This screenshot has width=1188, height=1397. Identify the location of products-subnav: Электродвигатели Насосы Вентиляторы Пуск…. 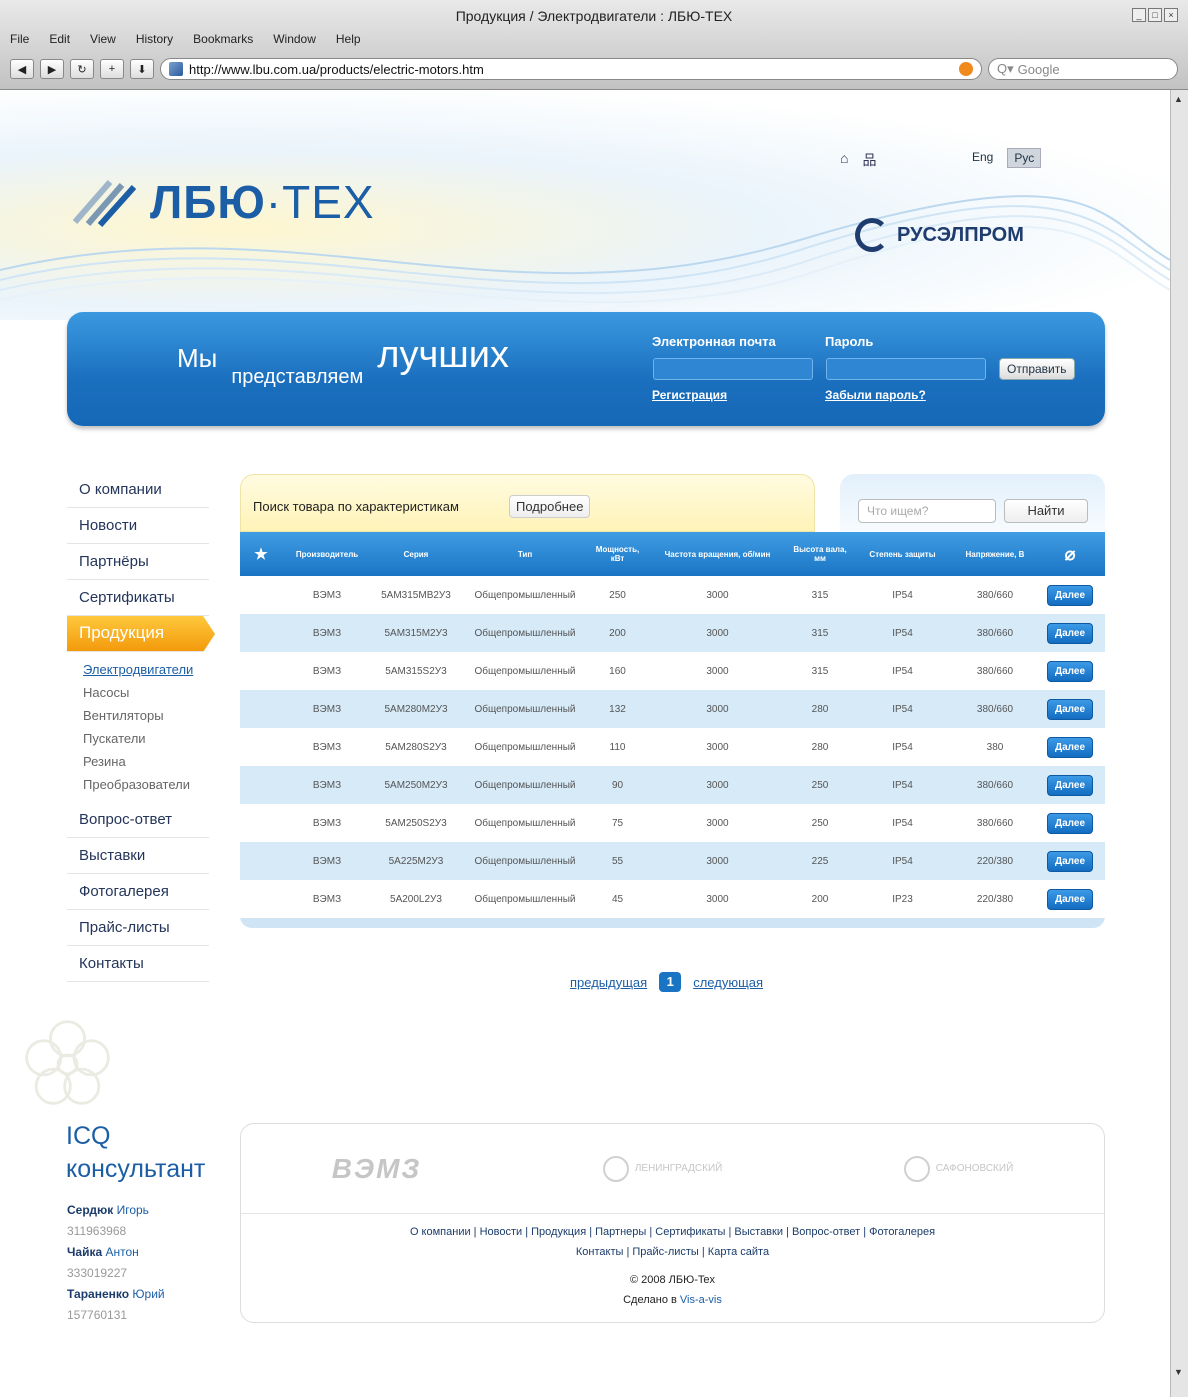
(138, 727).